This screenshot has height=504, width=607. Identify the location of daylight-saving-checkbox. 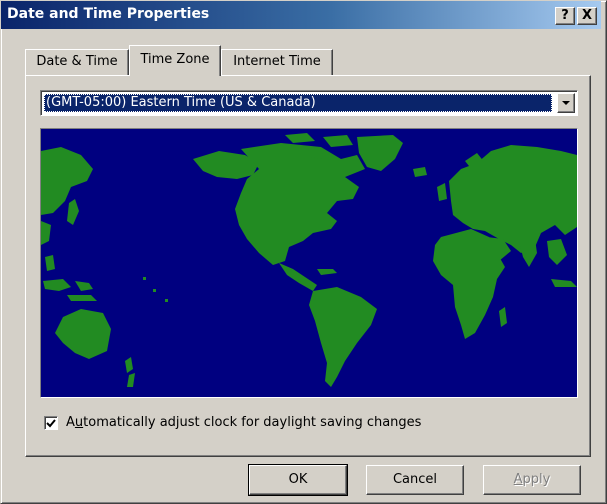
(51, 423).